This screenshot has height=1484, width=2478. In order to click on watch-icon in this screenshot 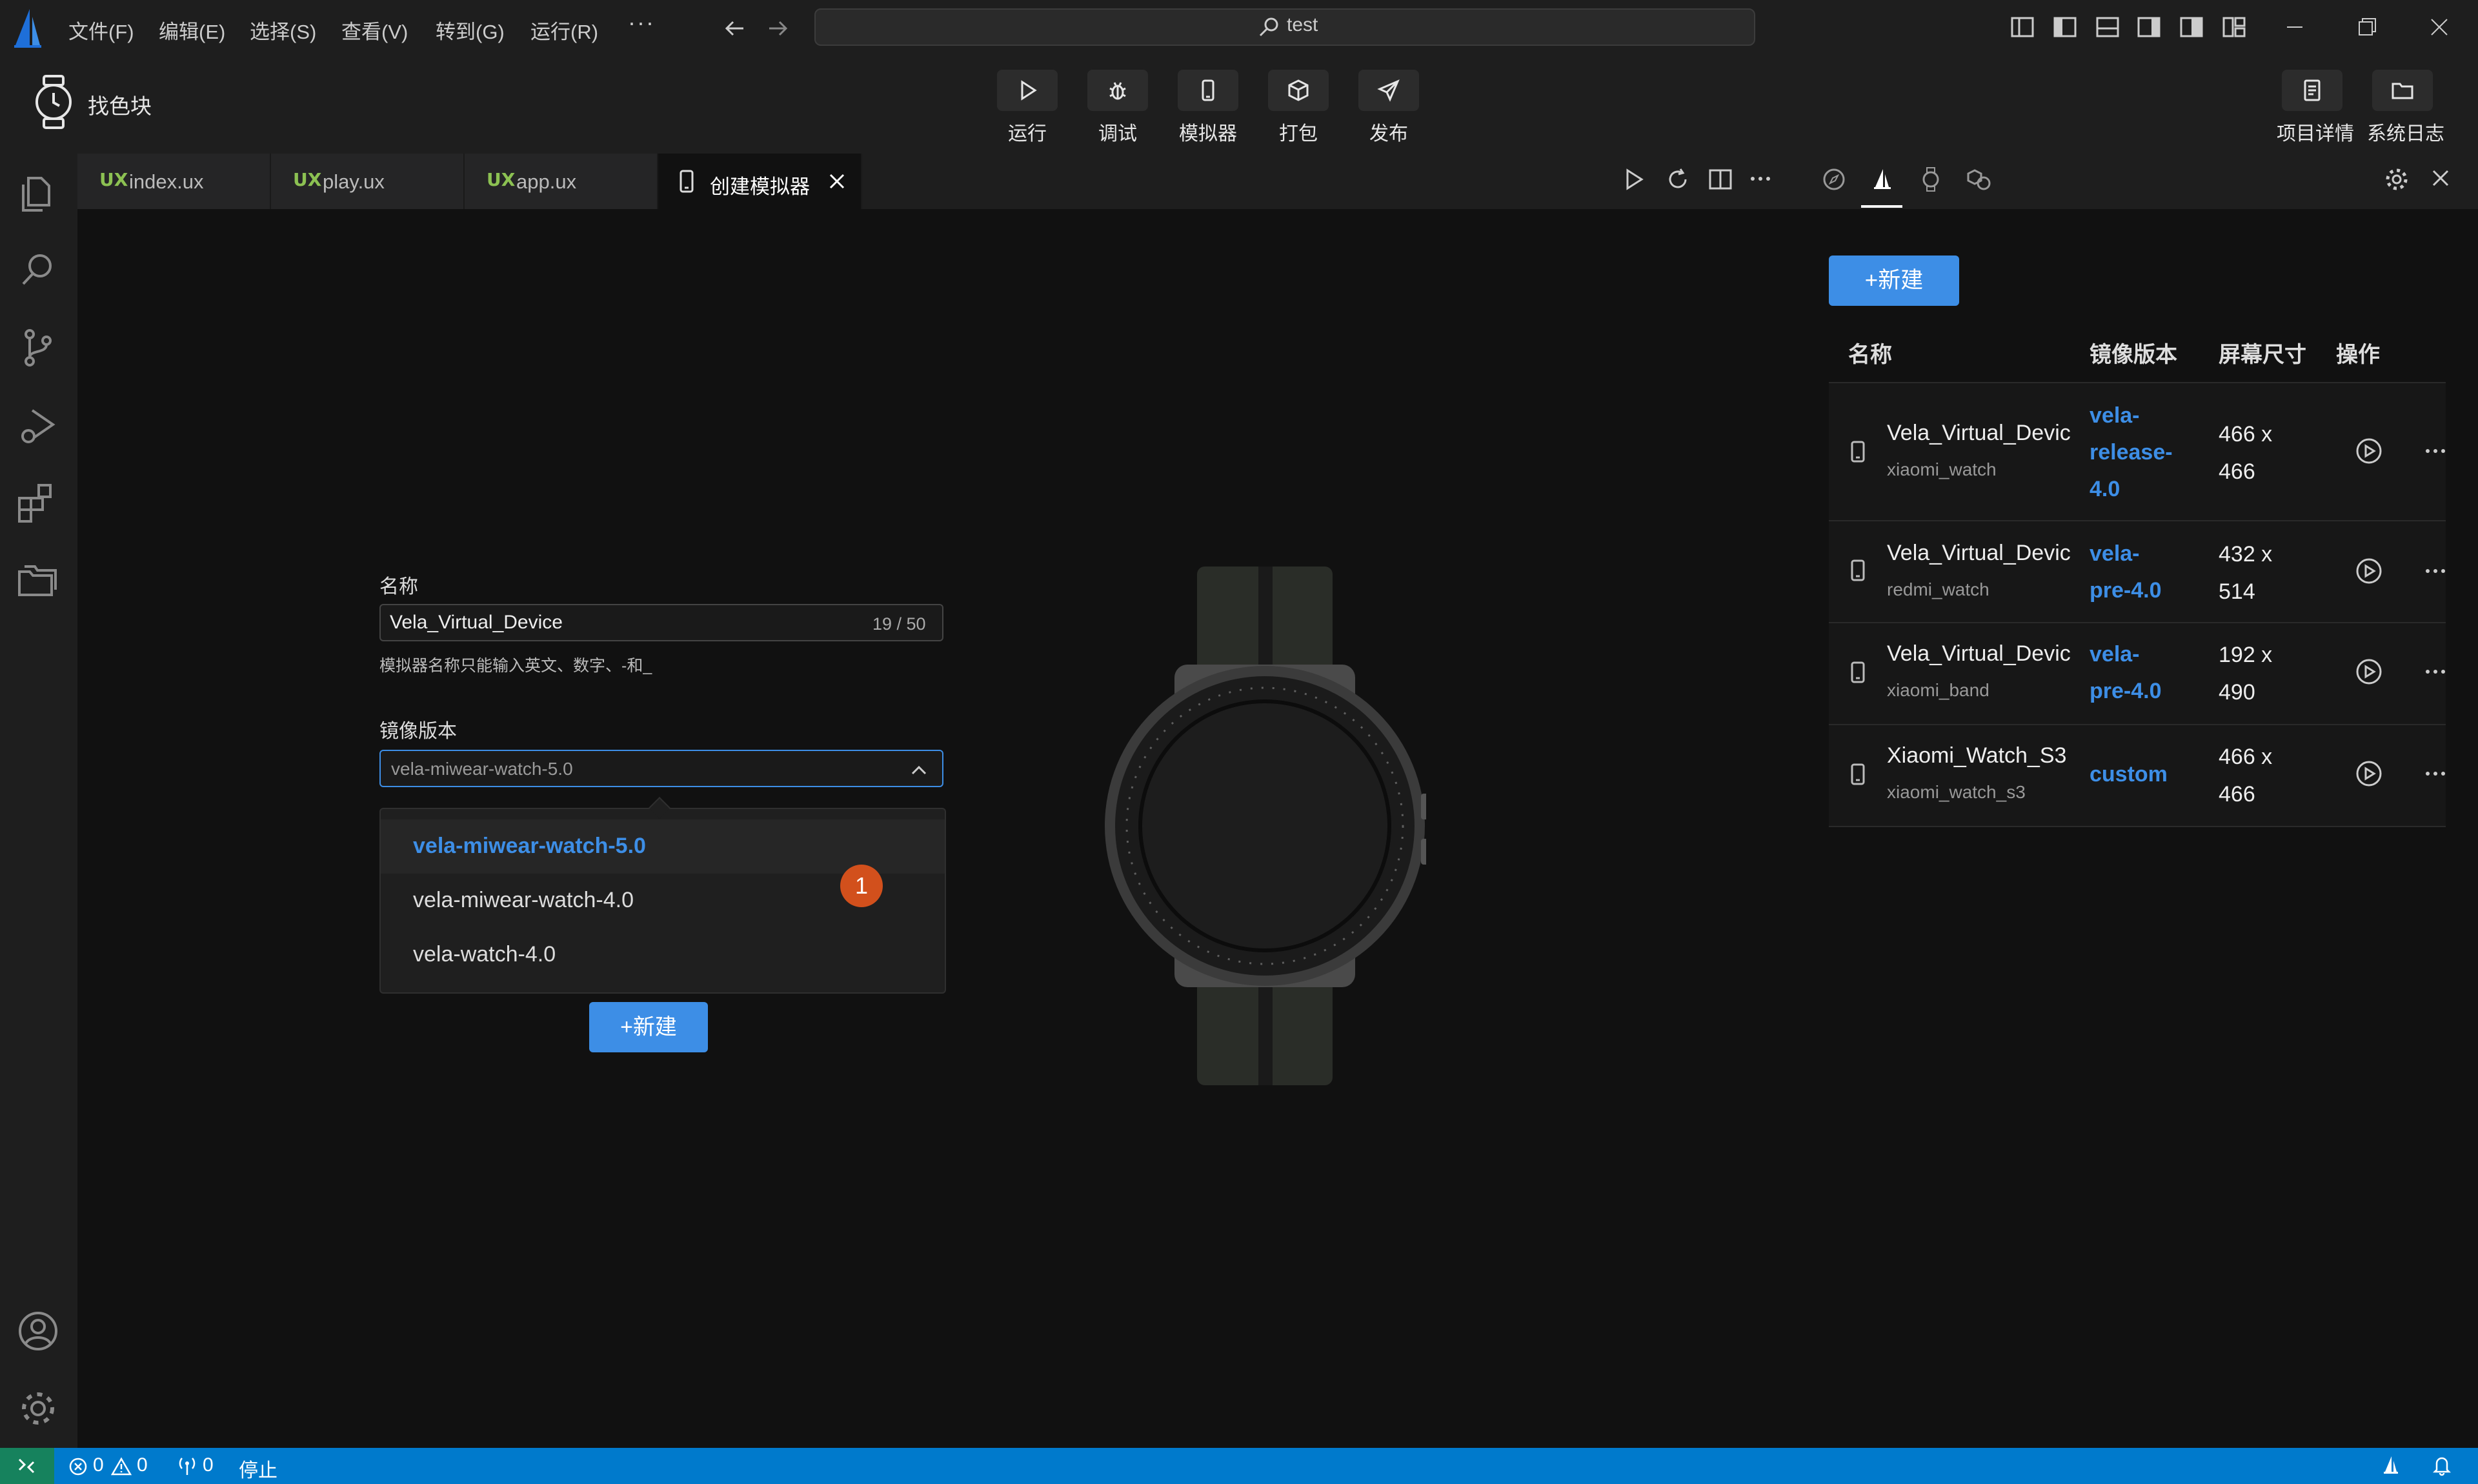, I will do `click(1931, 179)`.